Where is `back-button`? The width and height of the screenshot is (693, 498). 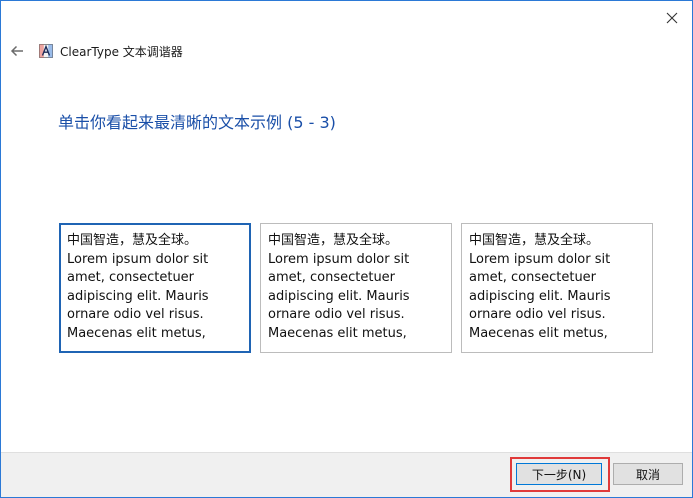 back-button is located at coordinates (17, 51).